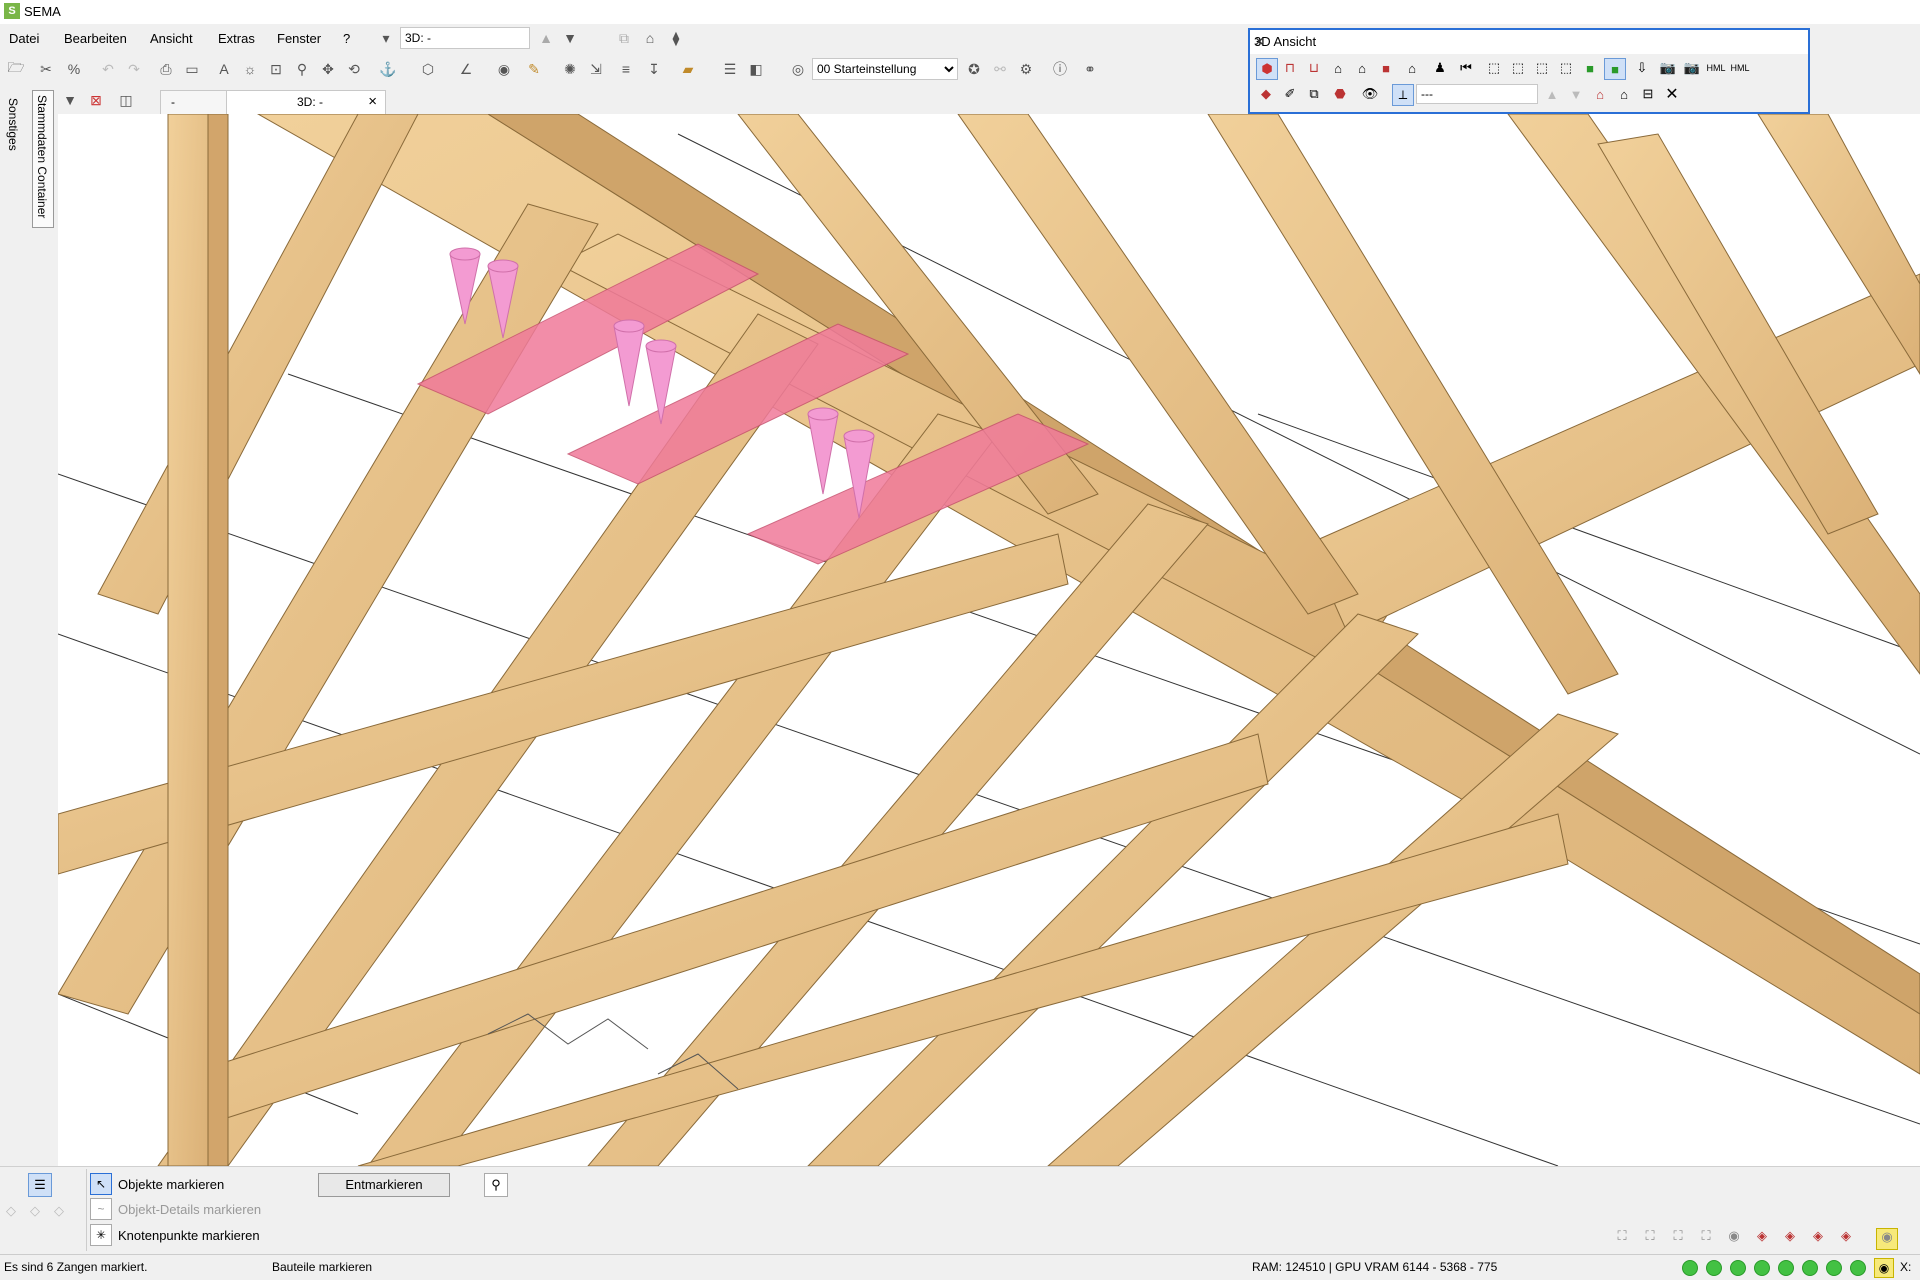 The width and height of the screenshot is (1920, 1280). I want to click on person-marker-icon: ♟, so click(1440, 68).